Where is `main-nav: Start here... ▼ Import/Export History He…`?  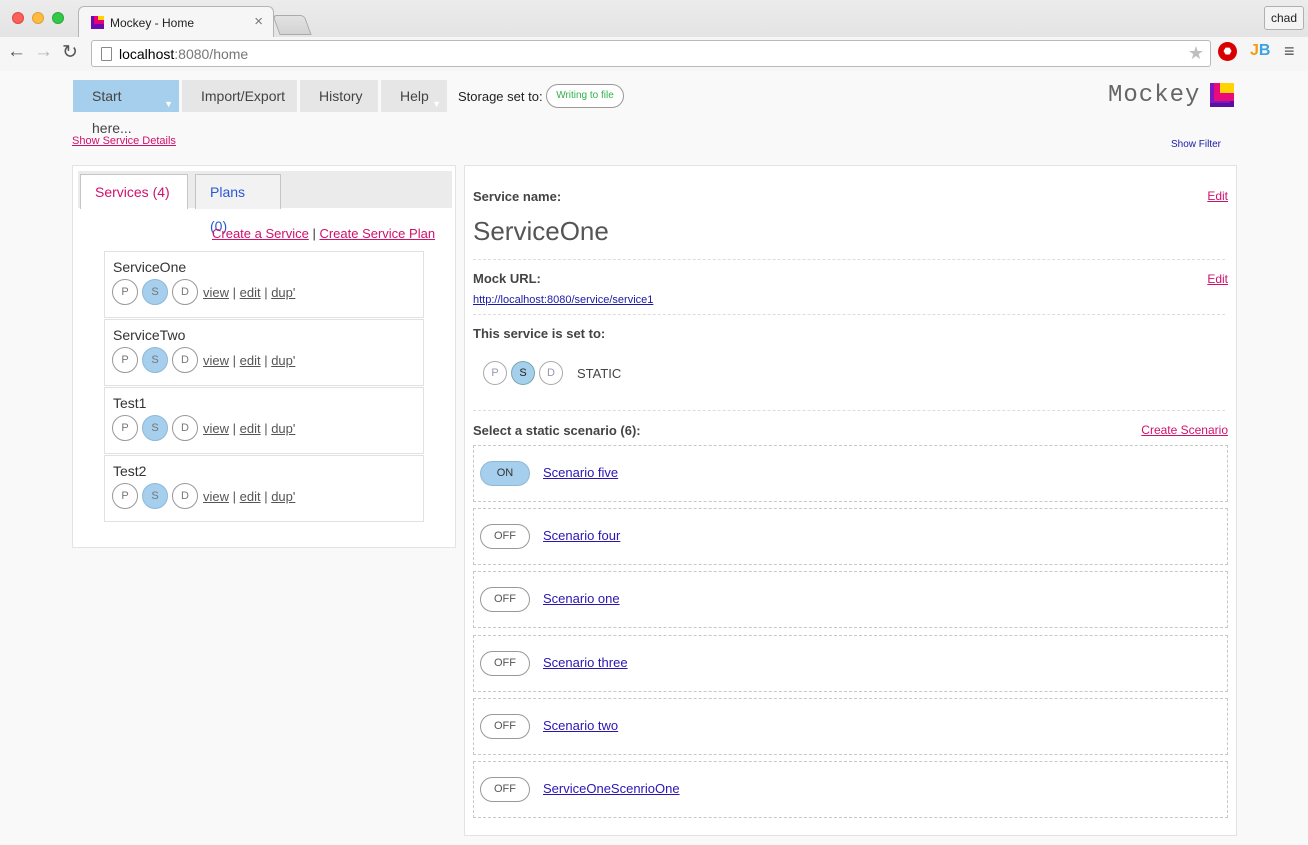
main-nav: Start here... ▼ Import/Export History He… is located at coordinates (261, 108).